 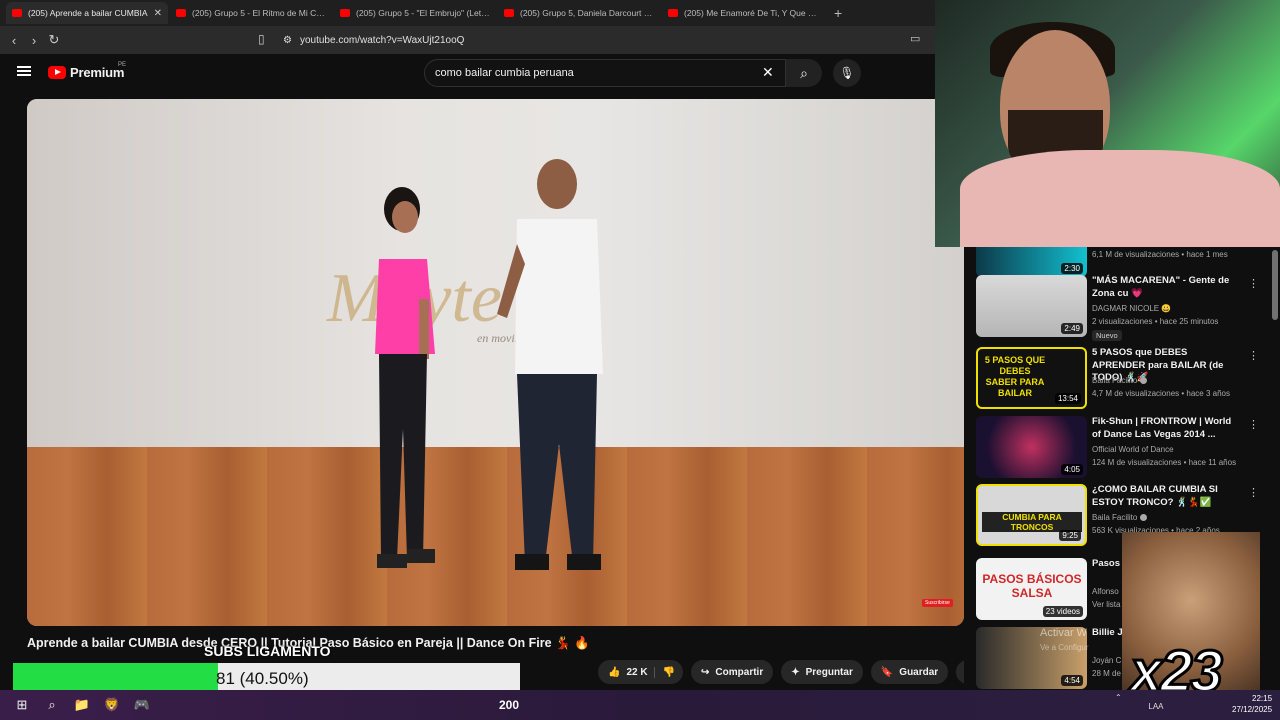 I want to click on channel-name: Official World of Dance, so click(x=1133, y=449).